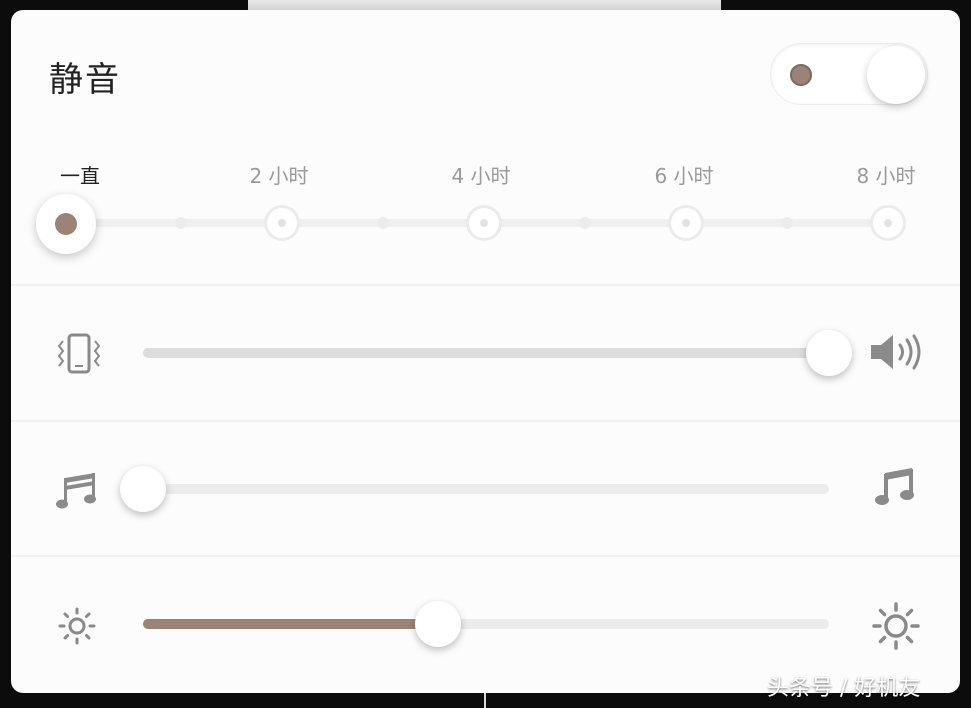 Image resolution: width=971 pixels, height=708 pixels. I want to click on timer-stop-8h, so click(888, 223).